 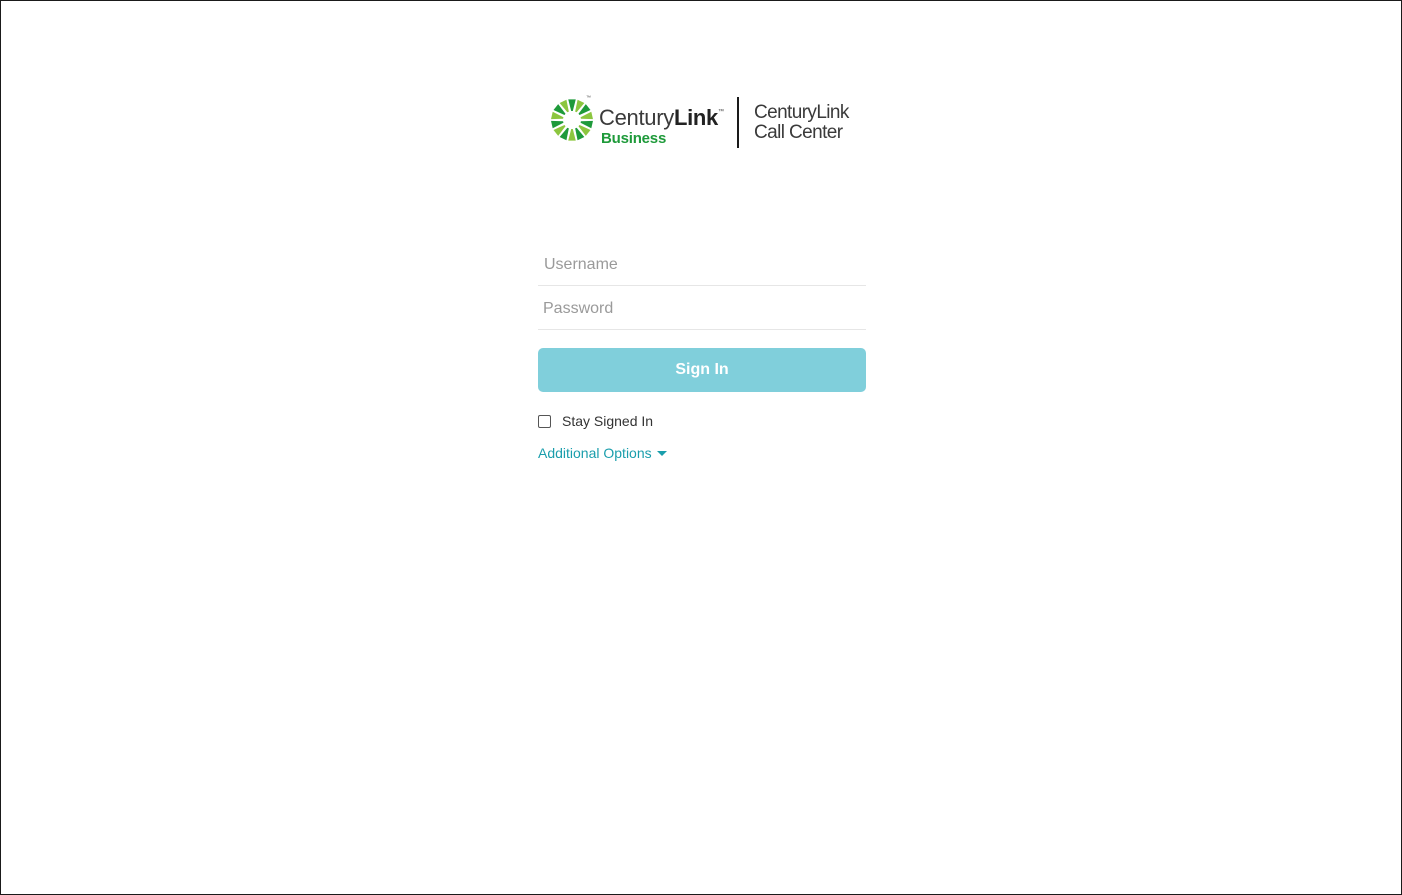 I want to click on caret-down-icon, so click(x=661, y=453).